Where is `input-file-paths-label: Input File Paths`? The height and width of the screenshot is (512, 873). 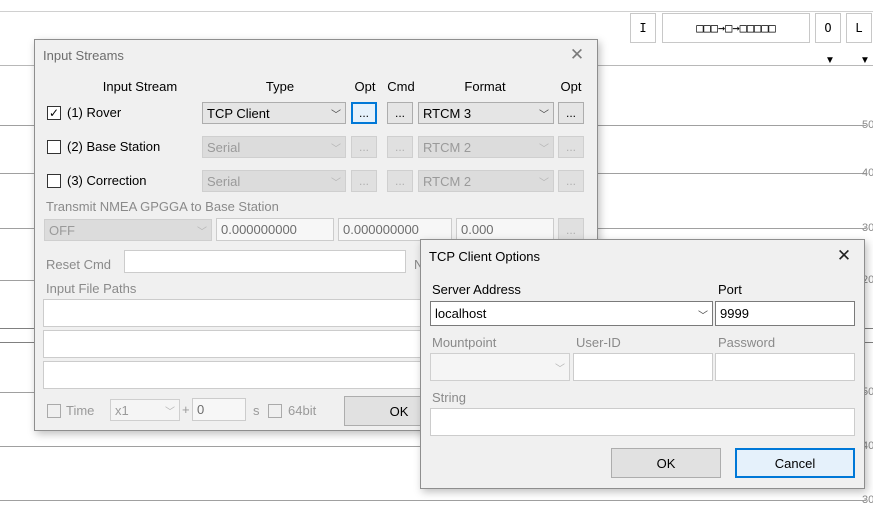 input-file-paths-label: Input File Paths is located at coordinates (91, 288).